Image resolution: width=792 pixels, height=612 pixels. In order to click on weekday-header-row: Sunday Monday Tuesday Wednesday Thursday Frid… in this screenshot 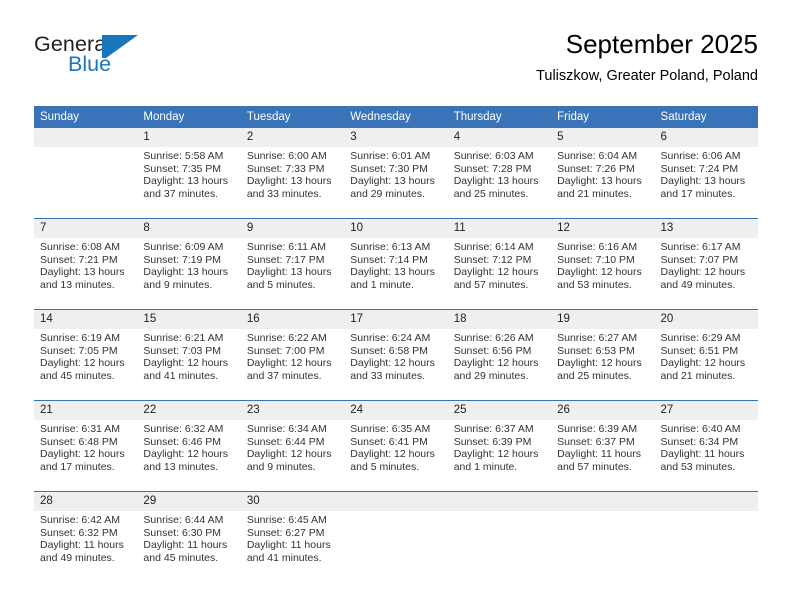, I will do `click(396, 117)`.